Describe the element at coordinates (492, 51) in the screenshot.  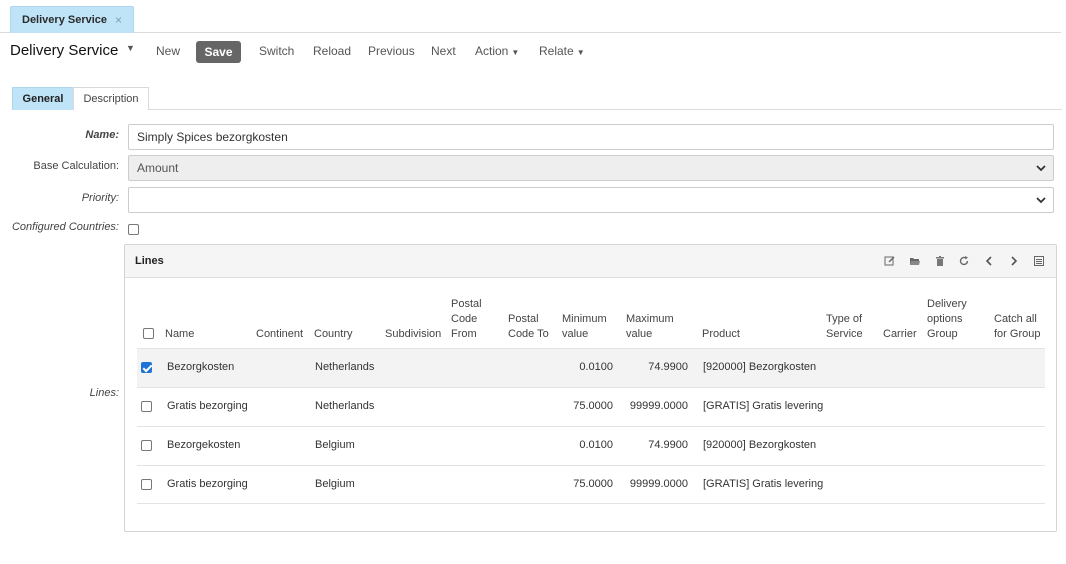
I see `action-label: Action` at that location.